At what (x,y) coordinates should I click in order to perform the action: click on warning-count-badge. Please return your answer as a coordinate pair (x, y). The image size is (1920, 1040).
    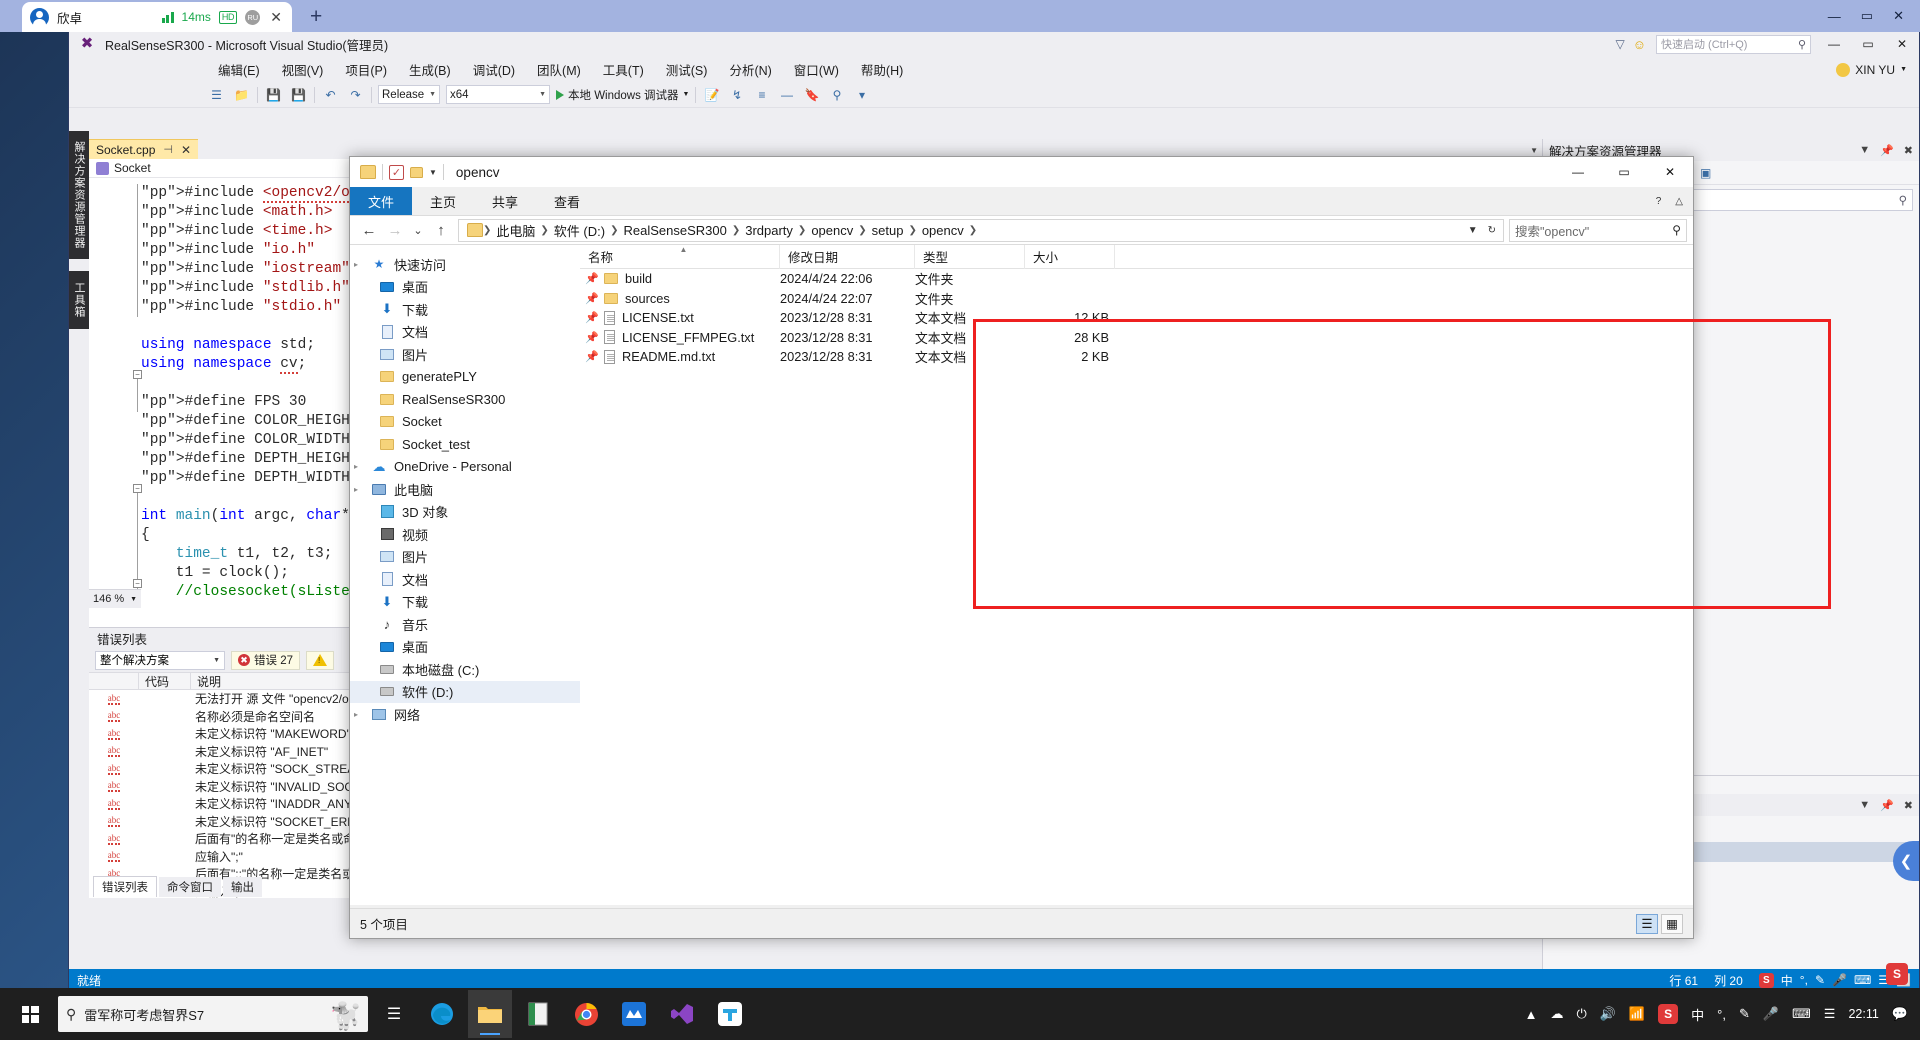
    Looking at the image, I should click on (320, 660).